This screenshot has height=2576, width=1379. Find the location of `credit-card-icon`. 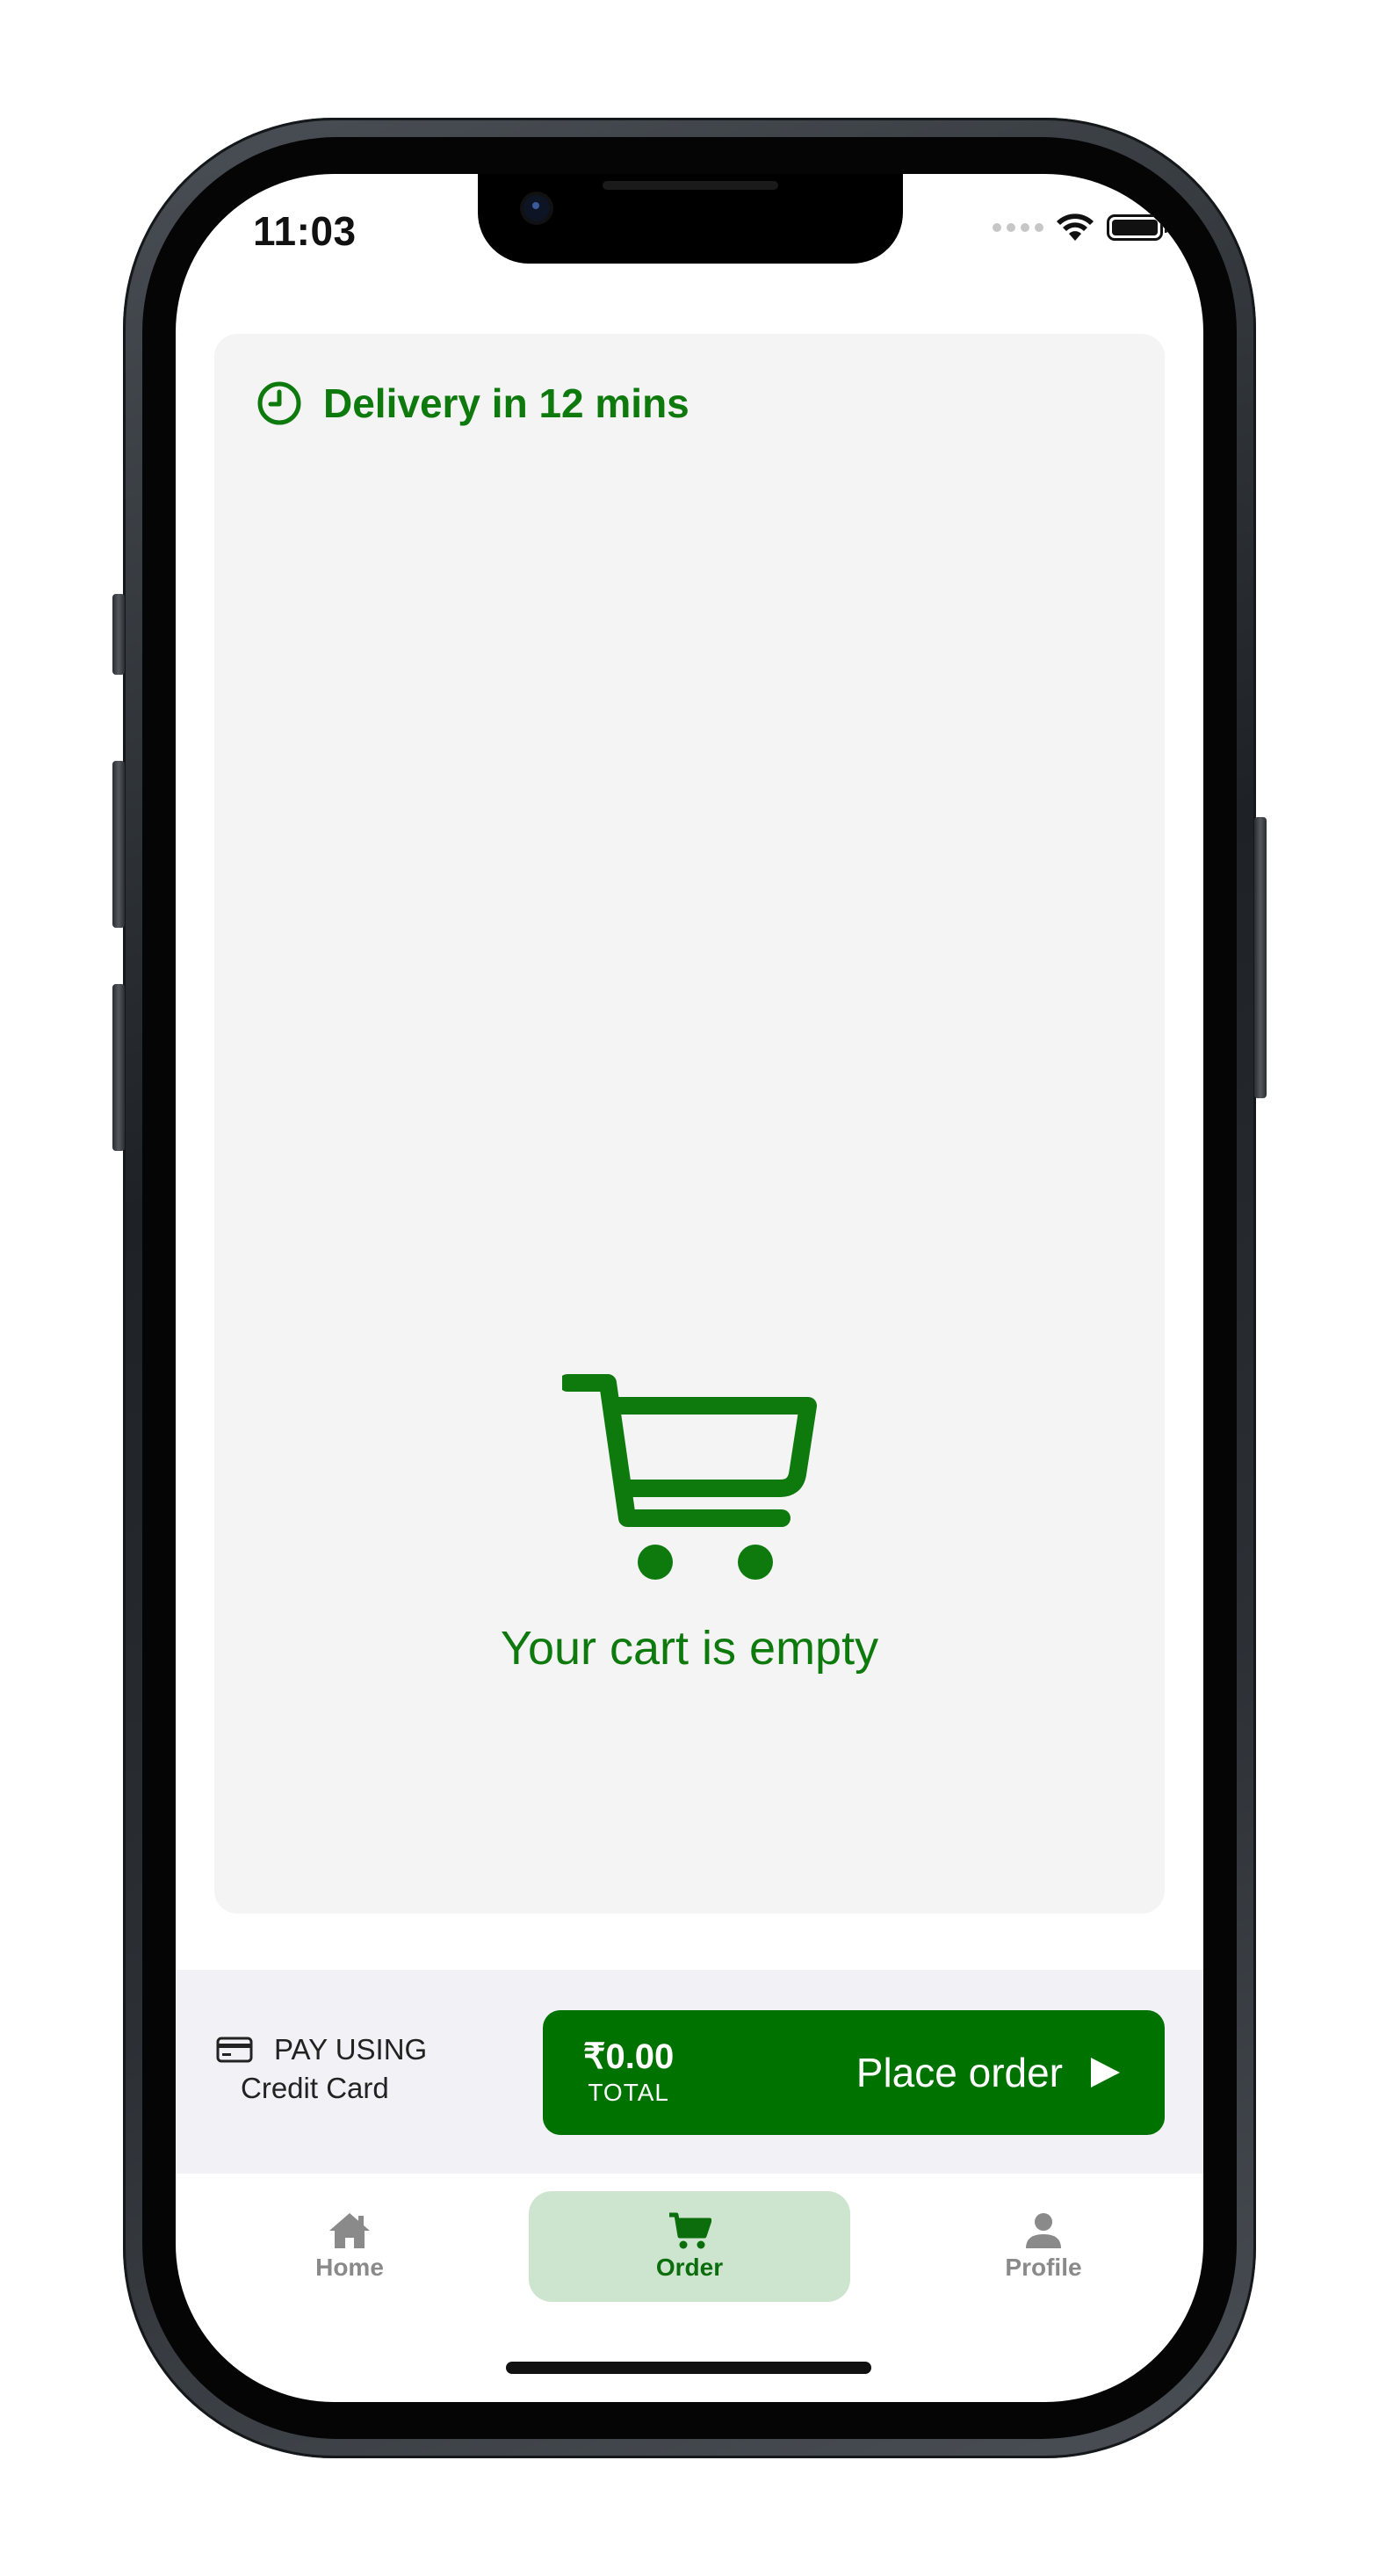

credit-card-icon is located at coordinates (234, 2050).